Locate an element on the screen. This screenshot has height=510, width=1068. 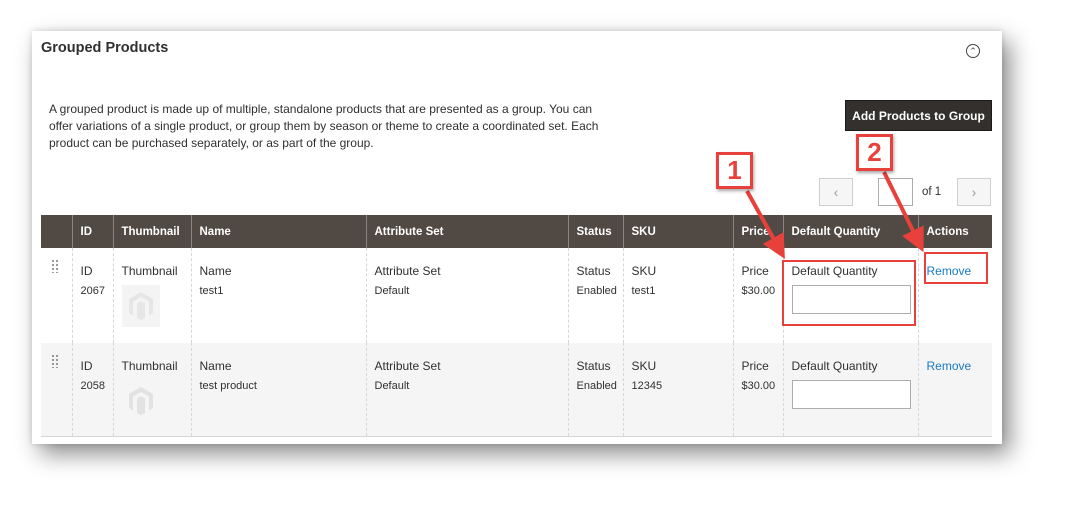
add-products-to-group-button: Add Products to Group is located at coordinates (918, 115).